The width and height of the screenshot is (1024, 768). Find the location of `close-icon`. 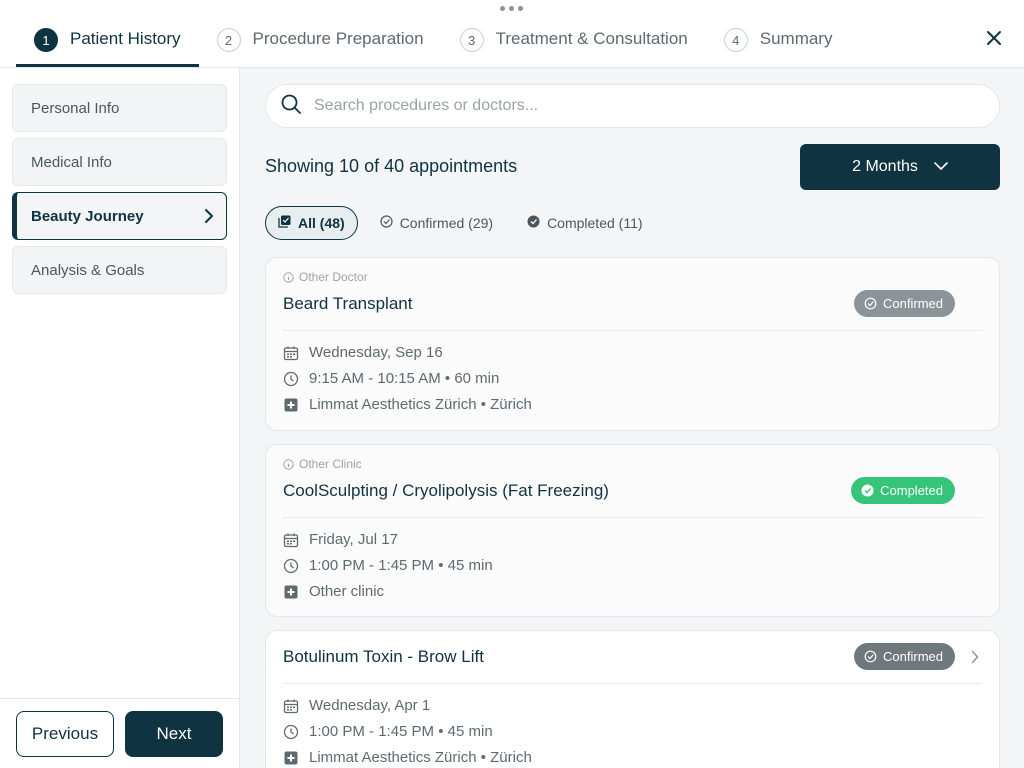

close-icon is located at coordinates (994, 38).